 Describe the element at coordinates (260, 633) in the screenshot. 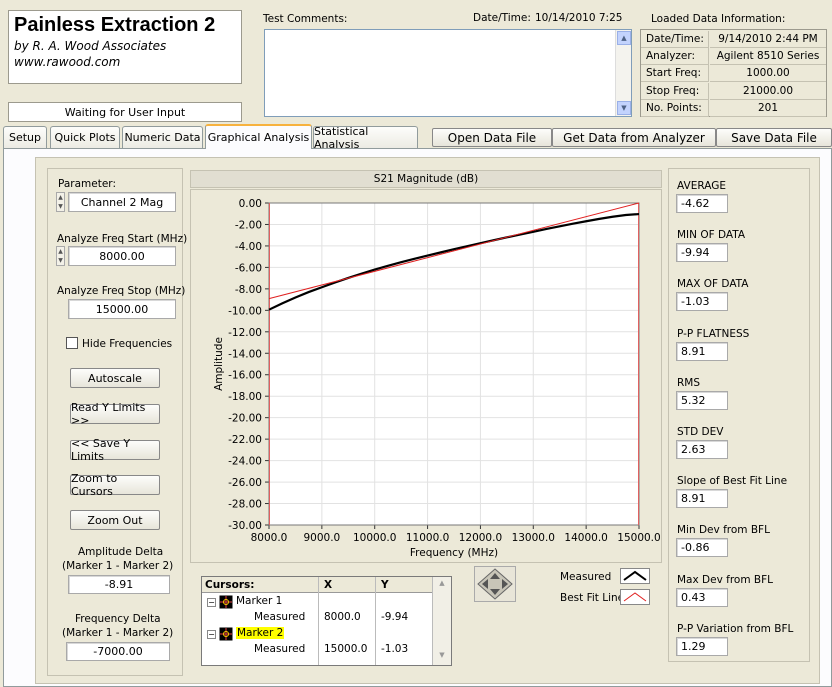

I see `marker2-label: Marker 2` at that location.